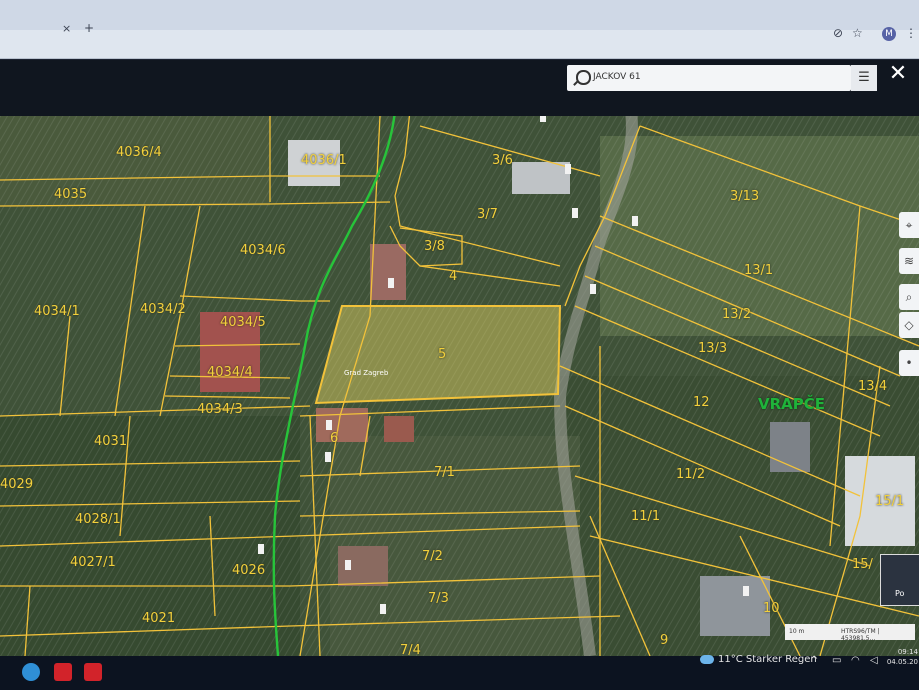 This screenshot has width=919, height=690. What do you see at coordinates (737, 314) in the screenshot?
I see `parcel-label: 13/2` at bounding box center [737, 314].